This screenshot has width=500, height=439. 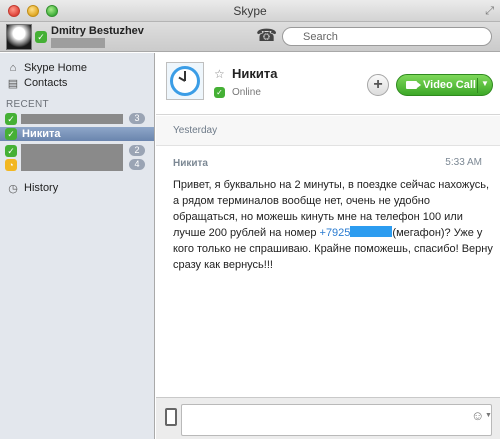 What do you see at coordinates (195, 130) in the screenshot?
I see `day-label: Yesterday` at bounding box center [195, 130].